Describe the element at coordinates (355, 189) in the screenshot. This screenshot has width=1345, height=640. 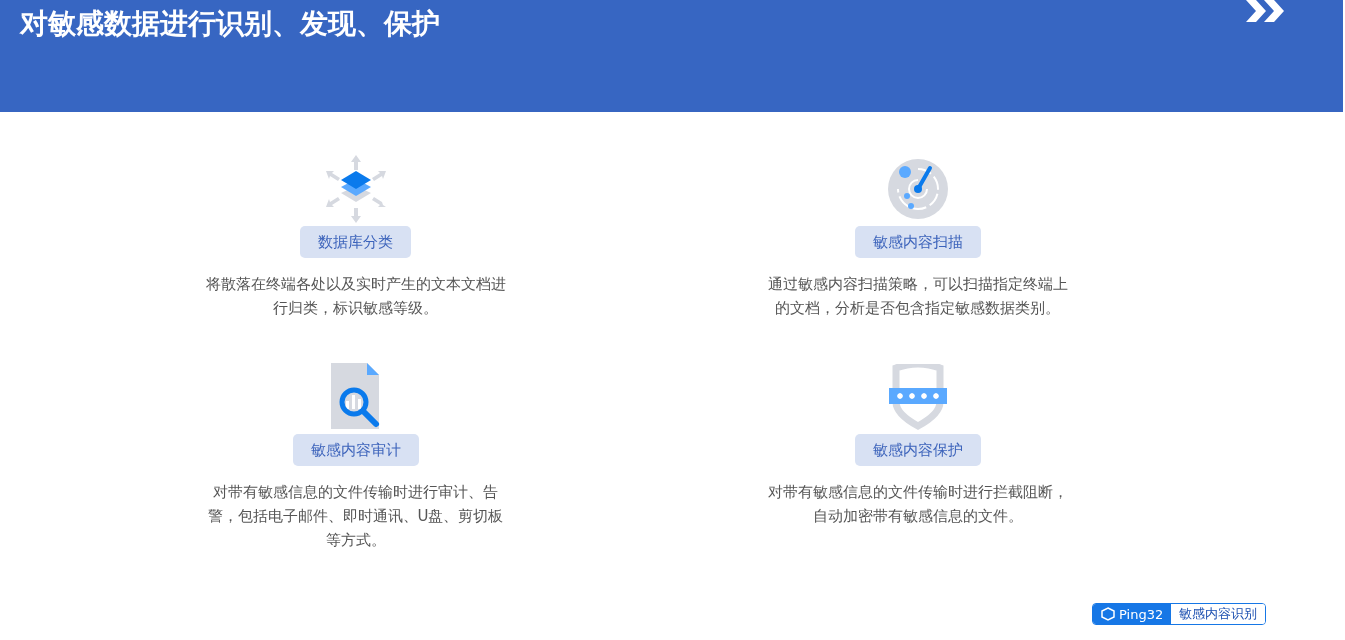
I see `layers-arrows-icon` at that location.